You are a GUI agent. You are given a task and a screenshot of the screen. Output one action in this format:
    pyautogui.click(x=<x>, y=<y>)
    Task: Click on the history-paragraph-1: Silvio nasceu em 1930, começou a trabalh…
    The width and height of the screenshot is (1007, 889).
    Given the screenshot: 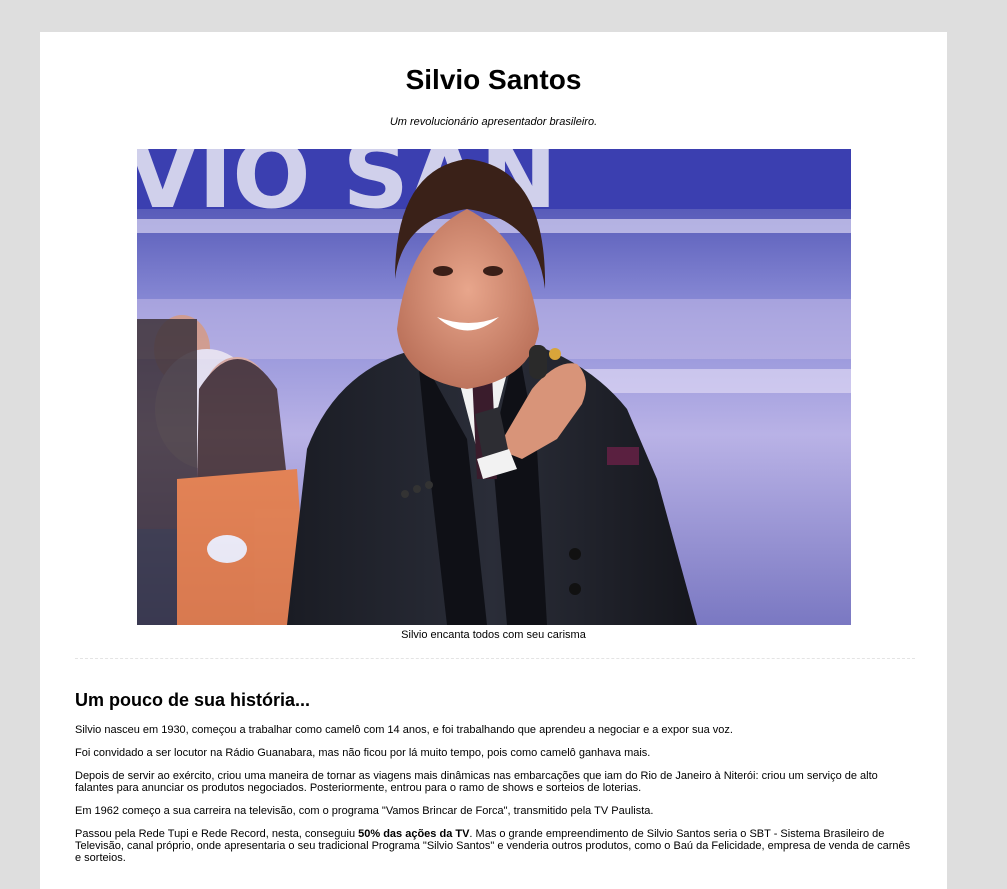 What is the action you would take?
    pyautogui.click(x=404, y=730)
    